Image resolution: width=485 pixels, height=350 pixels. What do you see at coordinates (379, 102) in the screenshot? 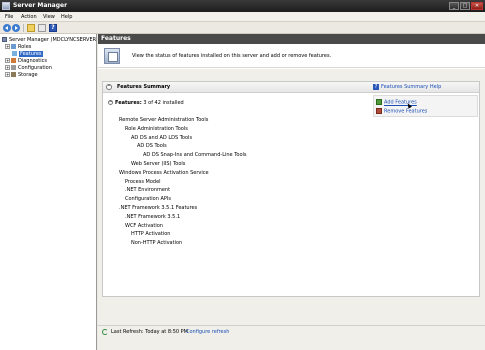
I see `add-features-icon` at bounding box center [379, 102].